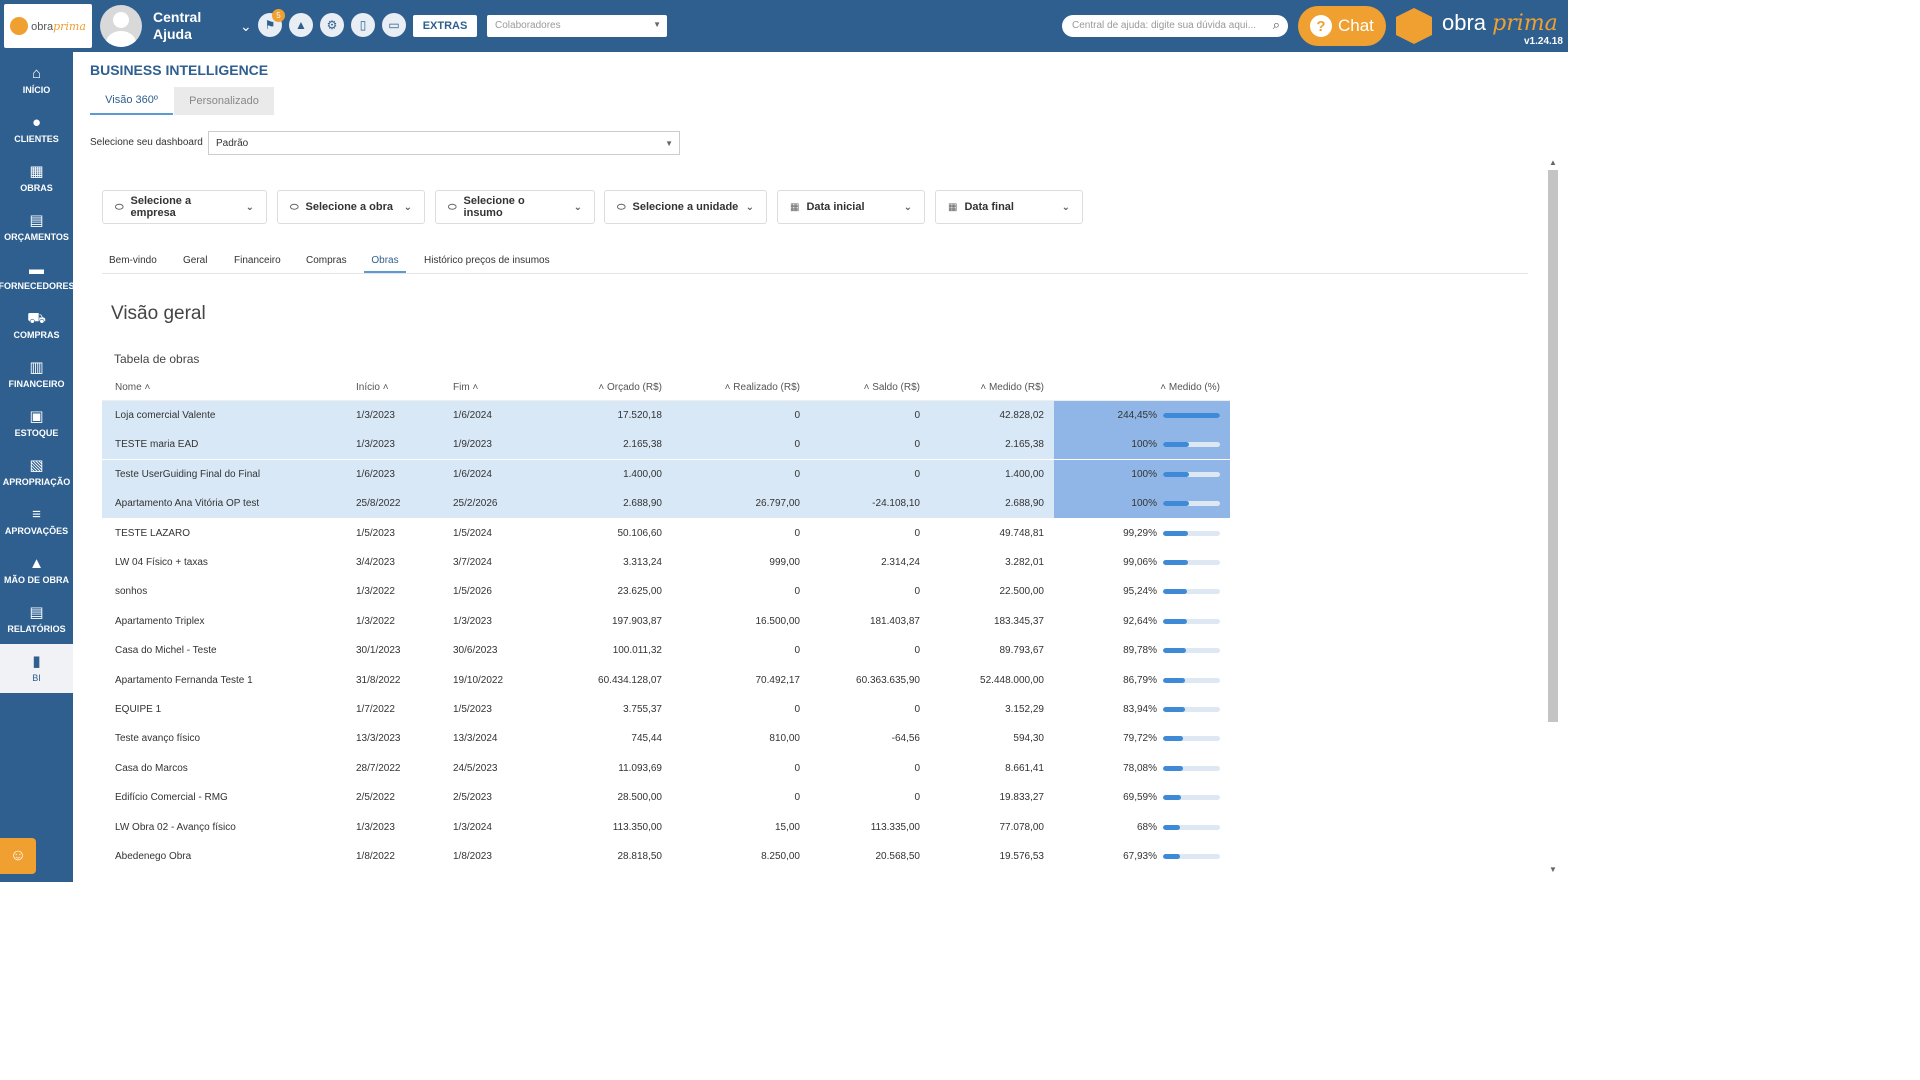 Image resolution: width=1920 pixels, height=1080 pixels. I want to click on scroll-thumb, so click(1553, 446).